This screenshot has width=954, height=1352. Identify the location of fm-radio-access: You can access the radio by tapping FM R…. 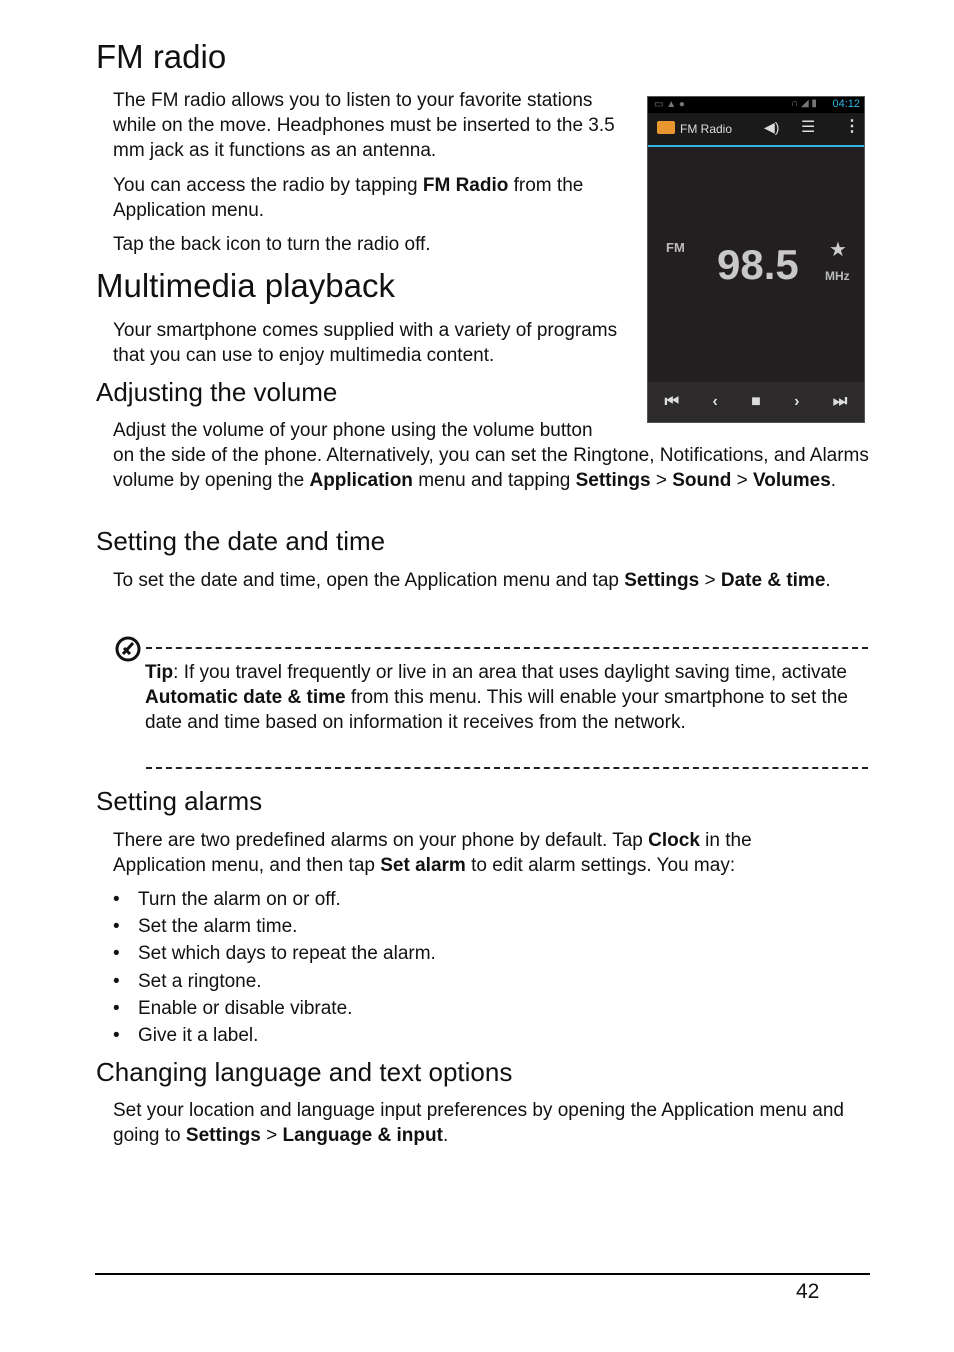
(373, 198).